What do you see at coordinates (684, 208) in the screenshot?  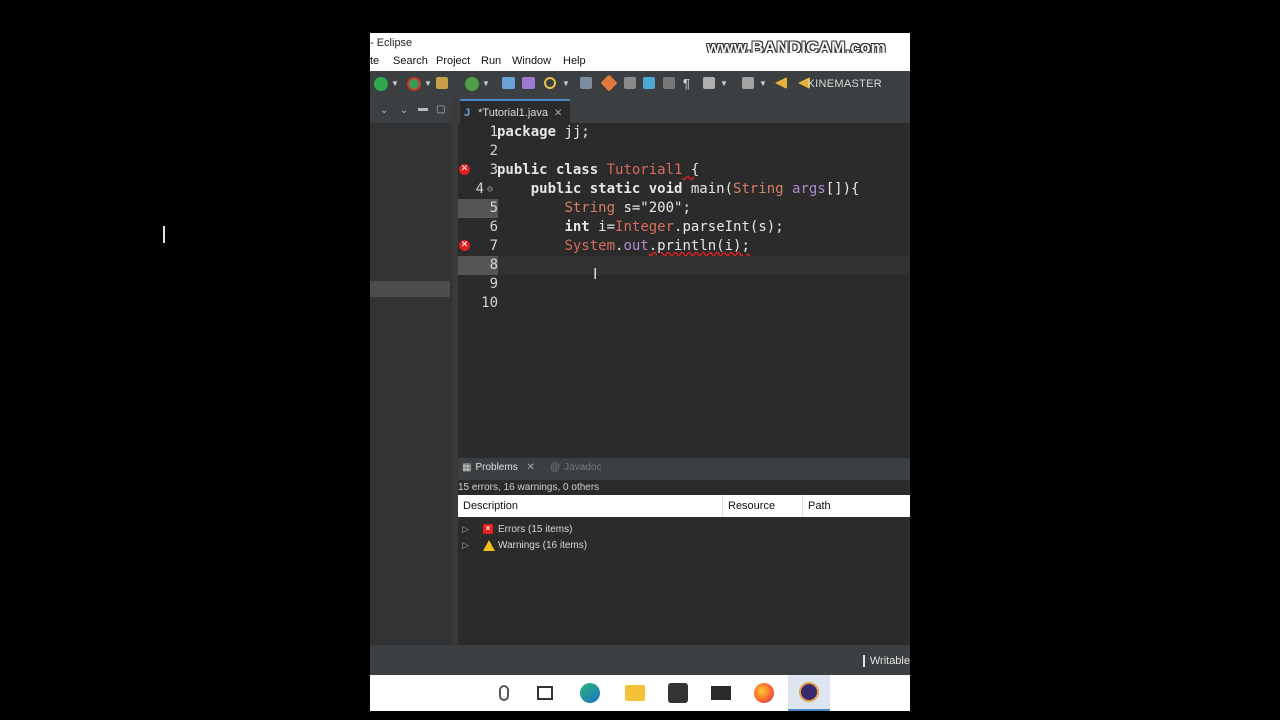 I see `code-line: 5 String s="200";` at bounding box center [684, 208].